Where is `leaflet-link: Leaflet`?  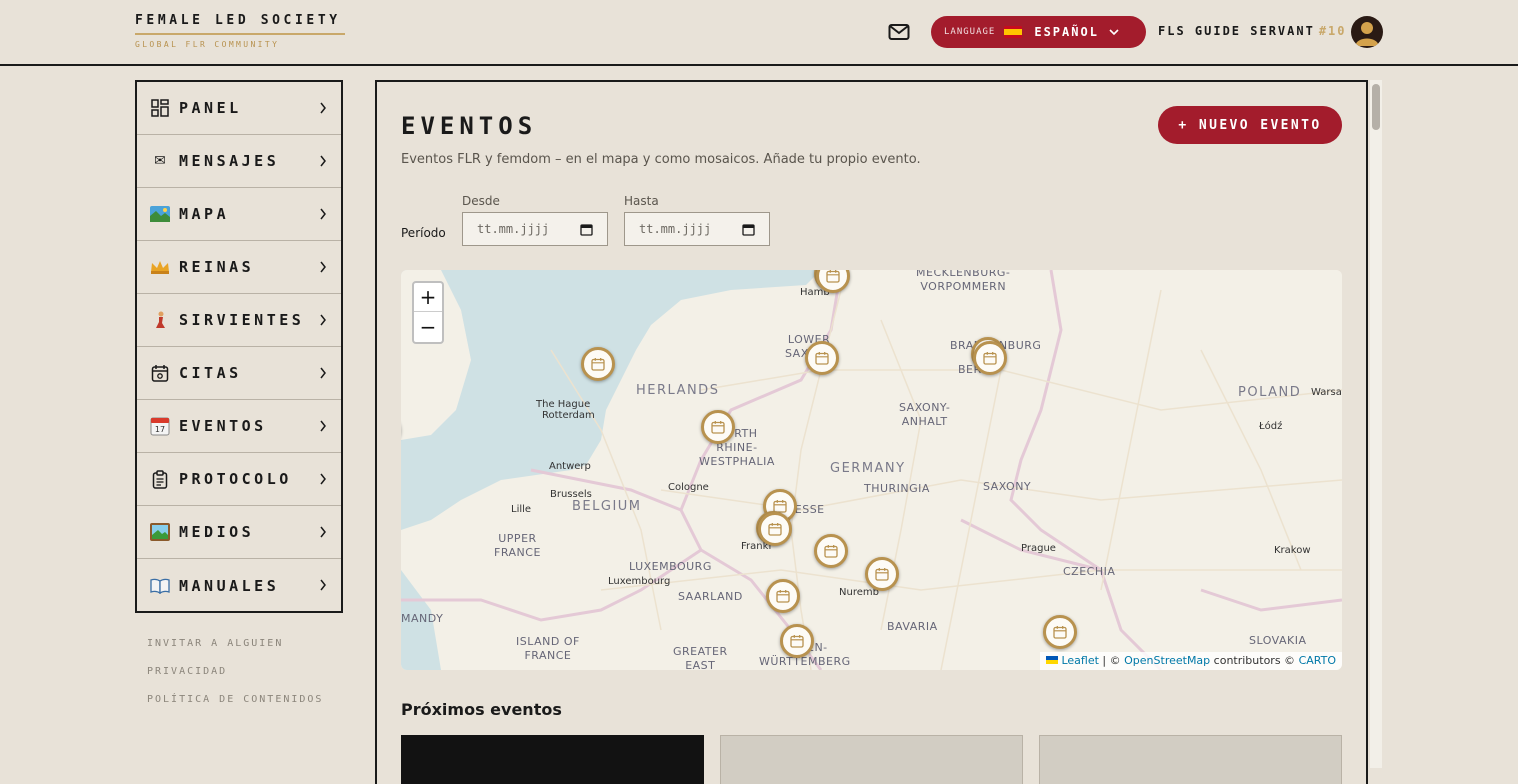
leaflet-link: Leaflet is located at coordinates (1079, 660).